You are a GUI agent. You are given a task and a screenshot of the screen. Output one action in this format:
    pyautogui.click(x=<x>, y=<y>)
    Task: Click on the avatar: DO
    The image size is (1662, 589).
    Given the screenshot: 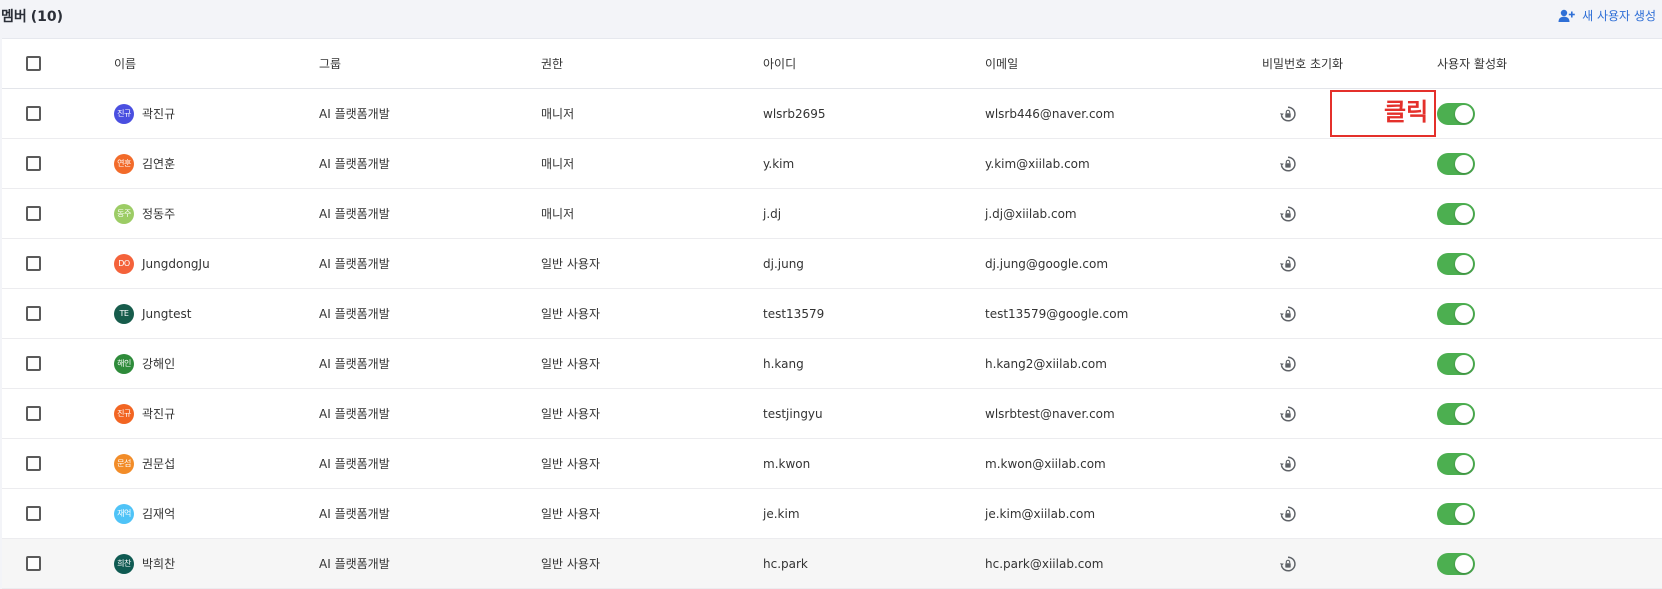 What is the action you would take?
    pyautogui.click(x=124, y=263)
    